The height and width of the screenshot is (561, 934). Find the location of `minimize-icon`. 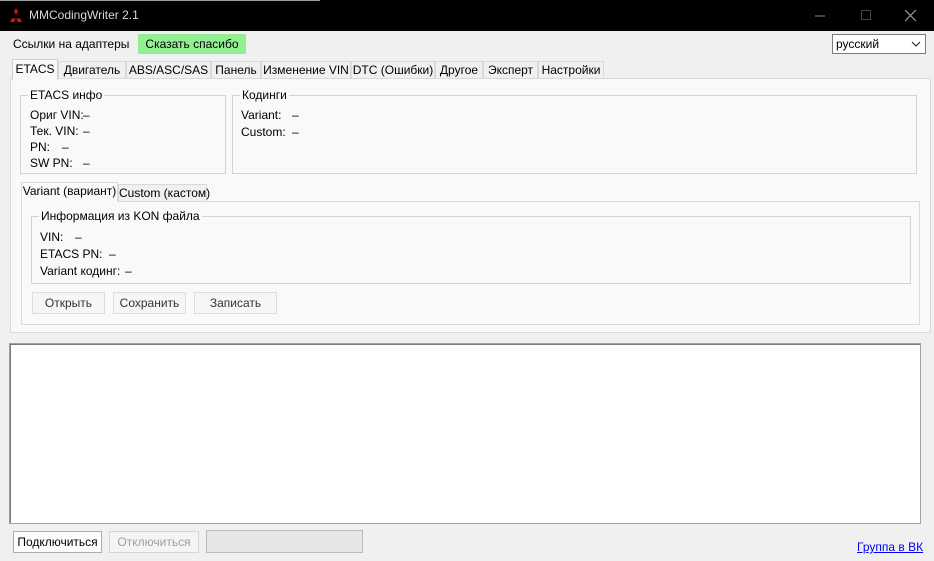

minimize-icon is located at coordinates (819, 16).